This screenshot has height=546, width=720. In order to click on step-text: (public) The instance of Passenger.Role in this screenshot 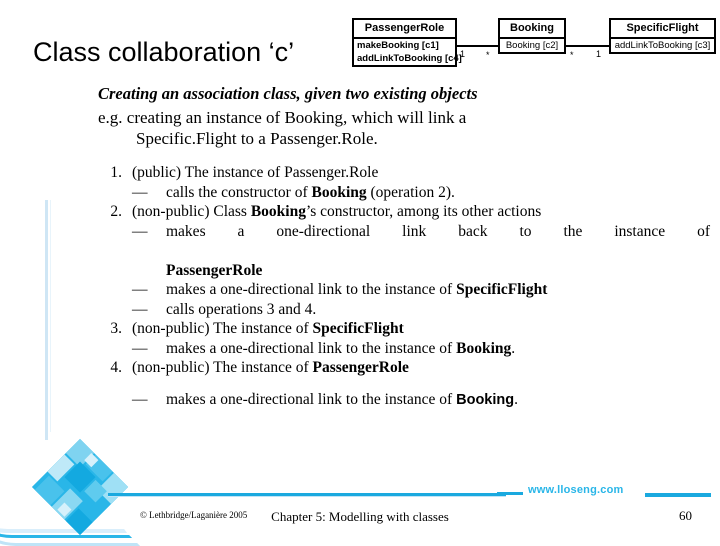, I will do `click(255, 172)`.